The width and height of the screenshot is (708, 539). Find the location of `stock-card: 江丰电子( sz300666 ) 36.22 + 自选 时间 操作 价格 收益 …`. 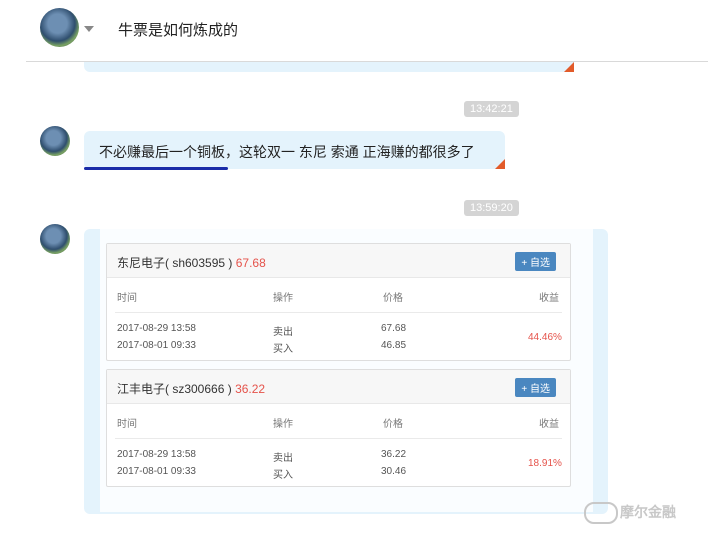

stock-card: 江丰电子( sz300666 ) 36.22 + 自选 时间 操作 价格 收益 … is located at coordinates (338, 428).